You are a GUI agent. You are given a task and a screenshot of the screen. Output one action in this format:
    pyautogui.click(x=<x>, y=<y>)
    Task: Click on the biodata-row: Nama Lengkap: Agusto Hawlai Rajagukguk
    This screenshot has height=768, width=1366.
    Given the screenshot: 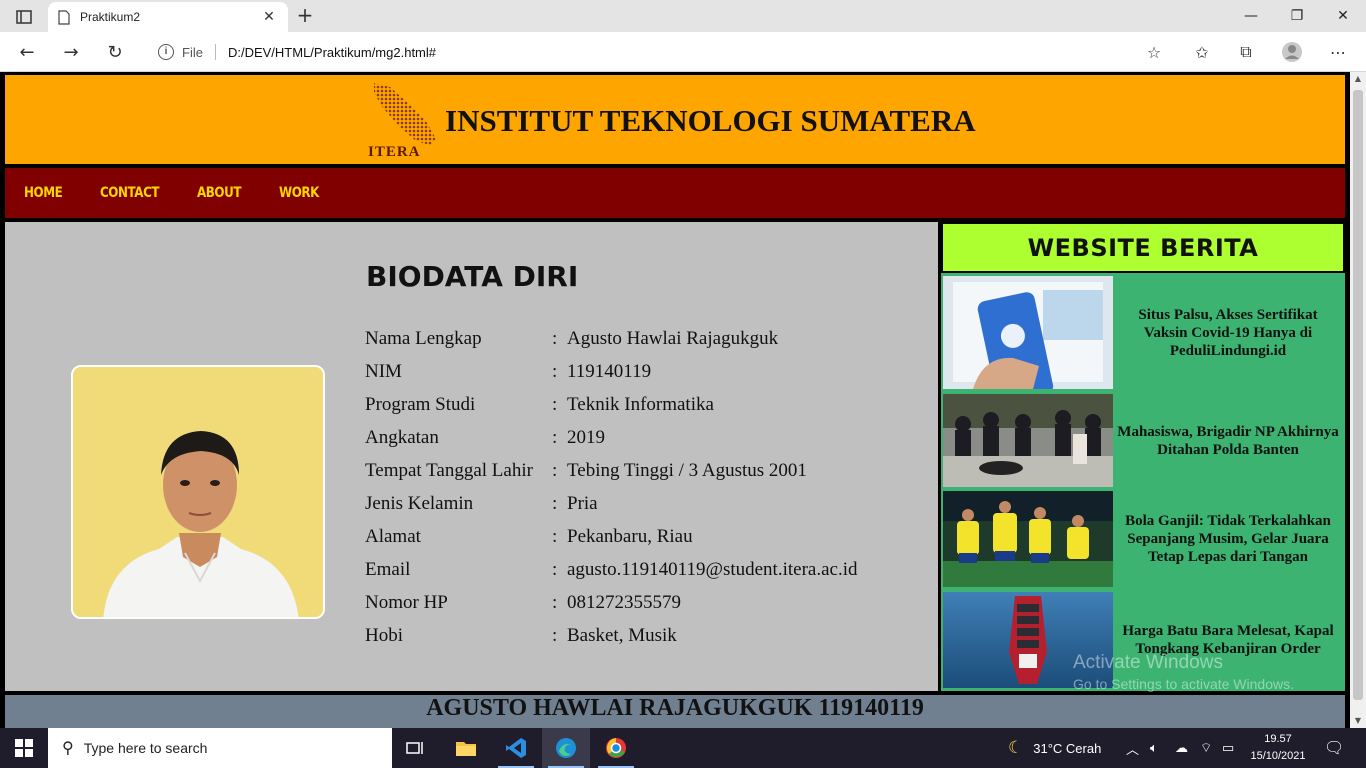 What is the action you would take?
    pyautogui.click(x=611, y=344)
    